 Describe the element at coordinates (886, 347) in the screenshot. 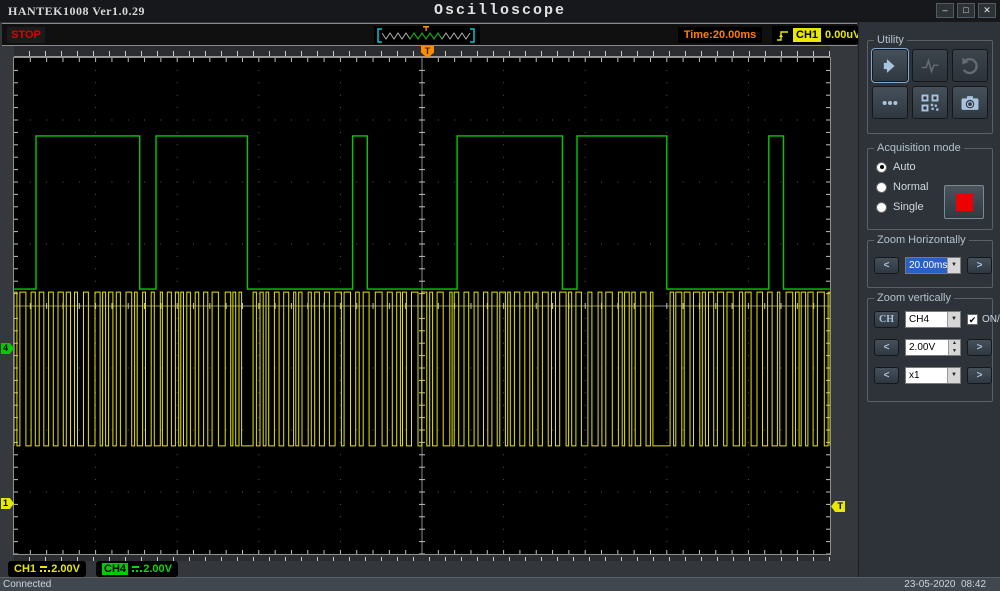

I see `volt-scale-prev-button: <` at that location.